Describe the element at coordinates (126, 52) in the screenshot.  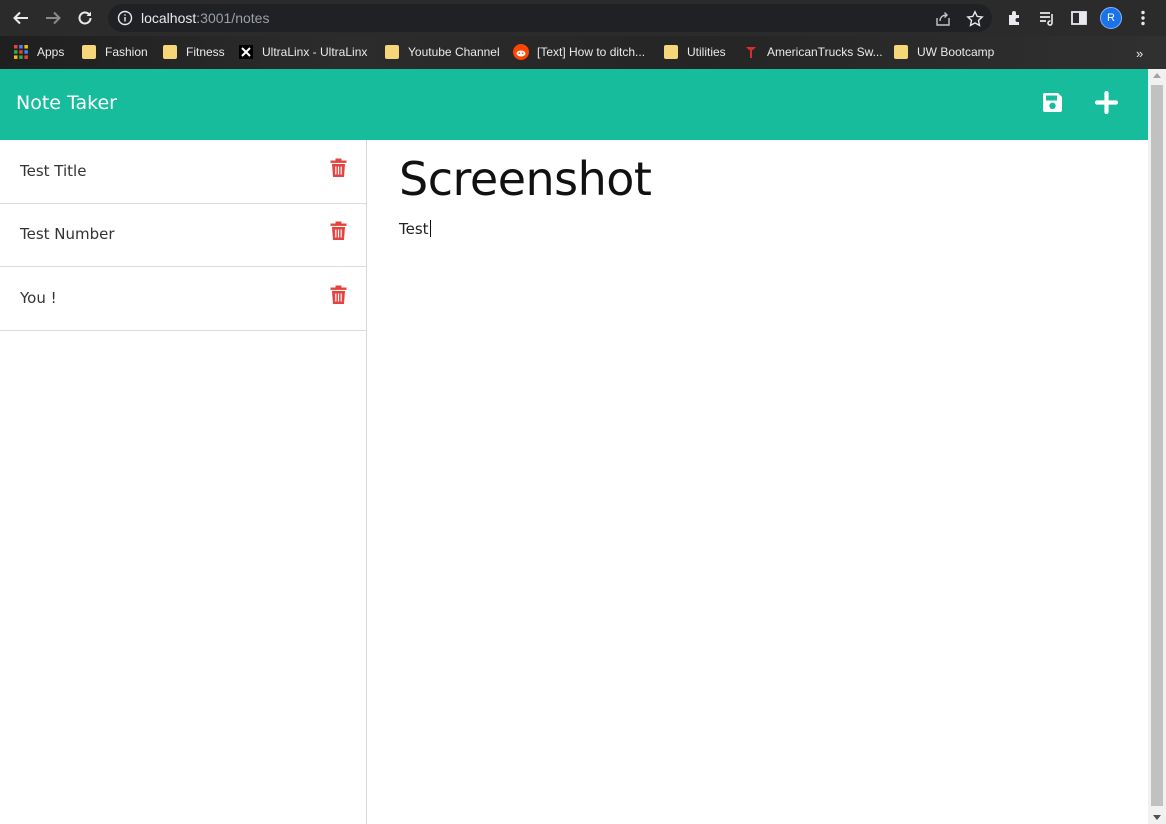
I see `bookmark-label: Fashion` at that location.